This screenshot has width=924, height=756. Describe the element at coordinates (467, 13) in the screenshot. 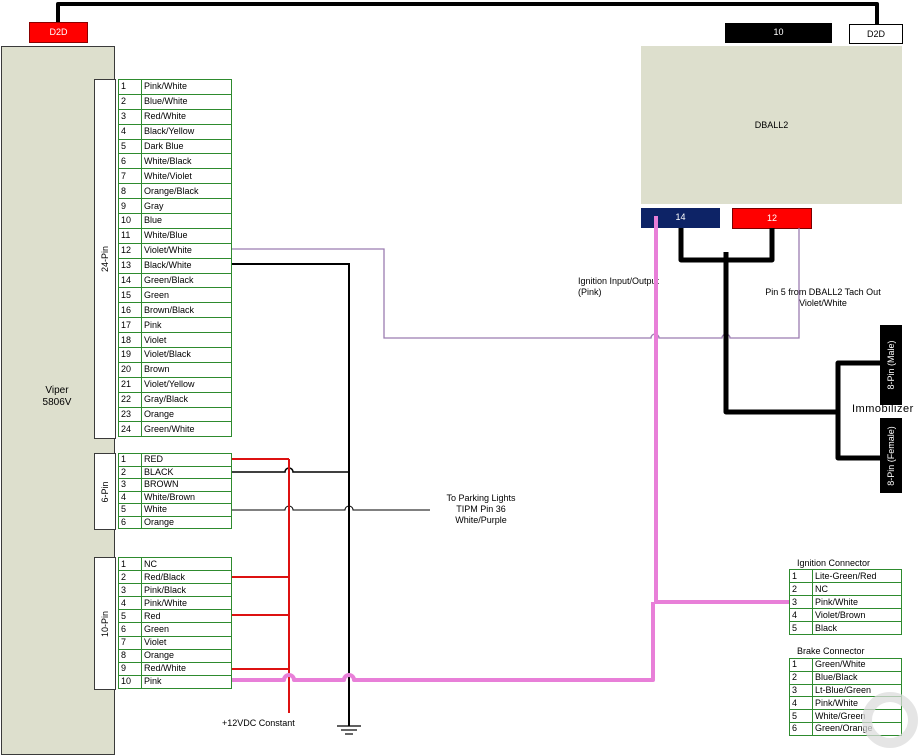

I see `wire-d2d-link` at that location.